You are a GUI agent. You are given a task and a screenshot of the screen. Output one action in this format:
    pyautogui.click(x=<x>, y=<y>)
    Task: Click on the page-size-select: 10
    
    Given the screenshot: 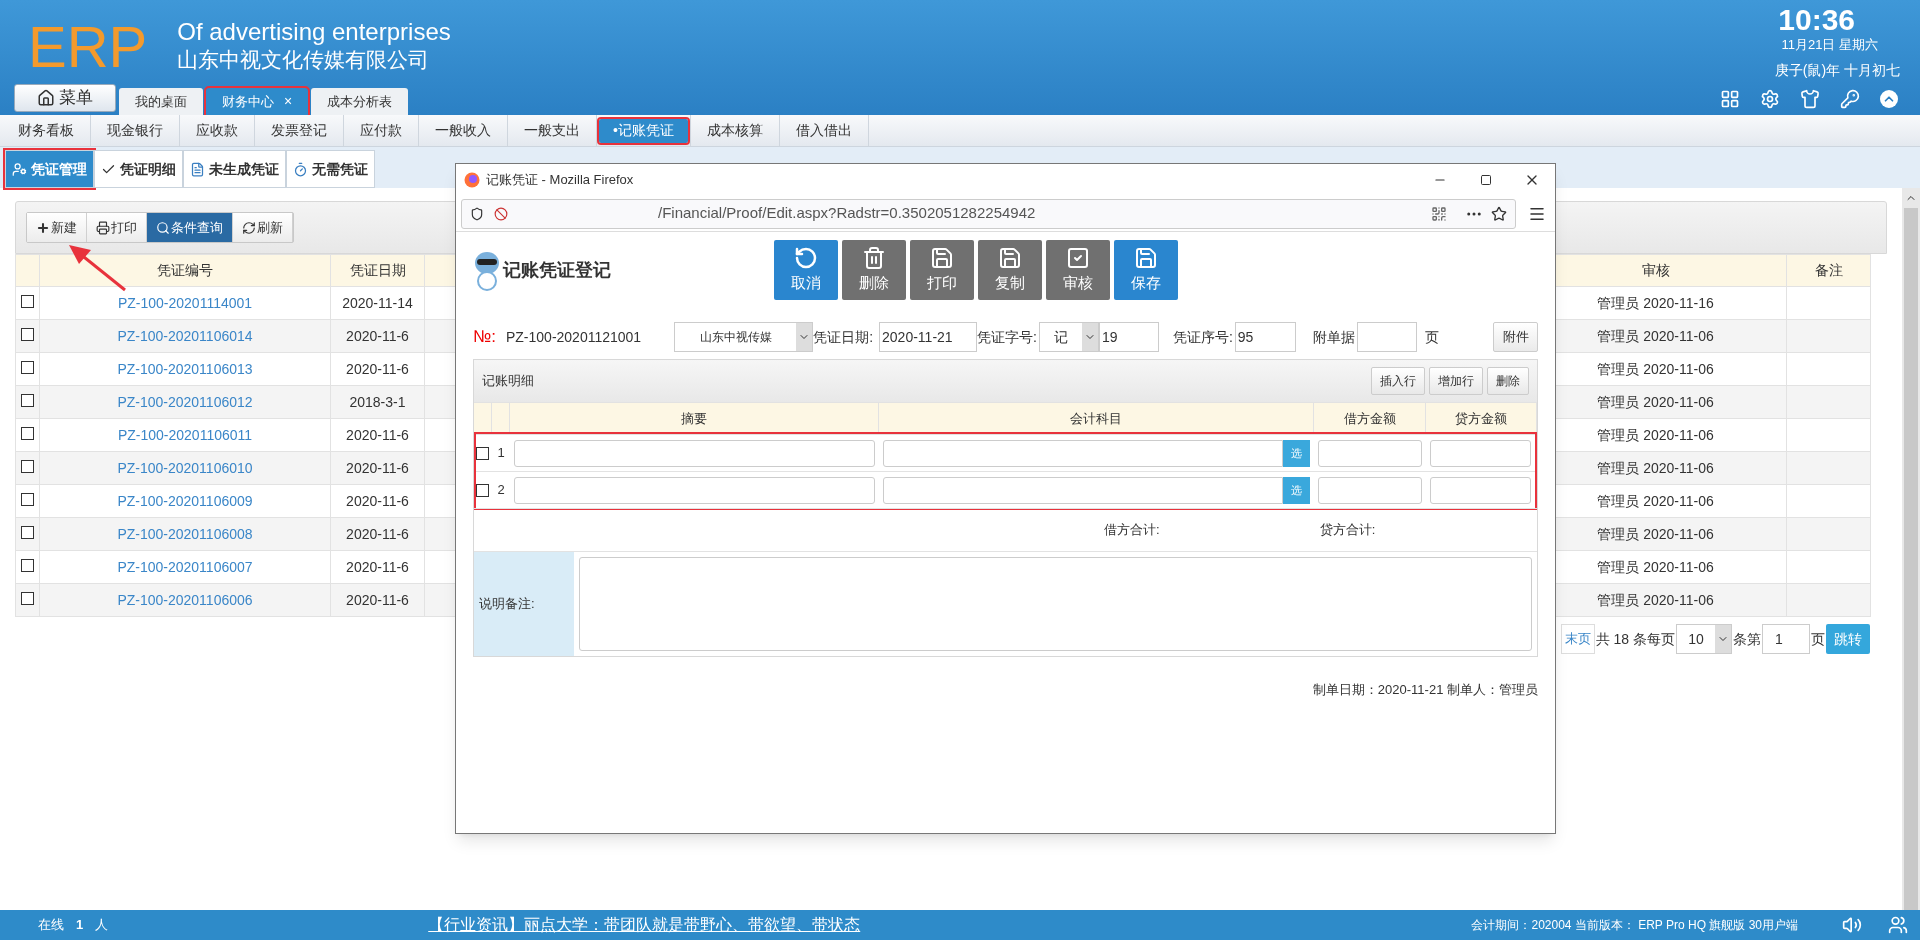 What is the action you would take?
    pyautogui.click(x=1704, y=639)
    